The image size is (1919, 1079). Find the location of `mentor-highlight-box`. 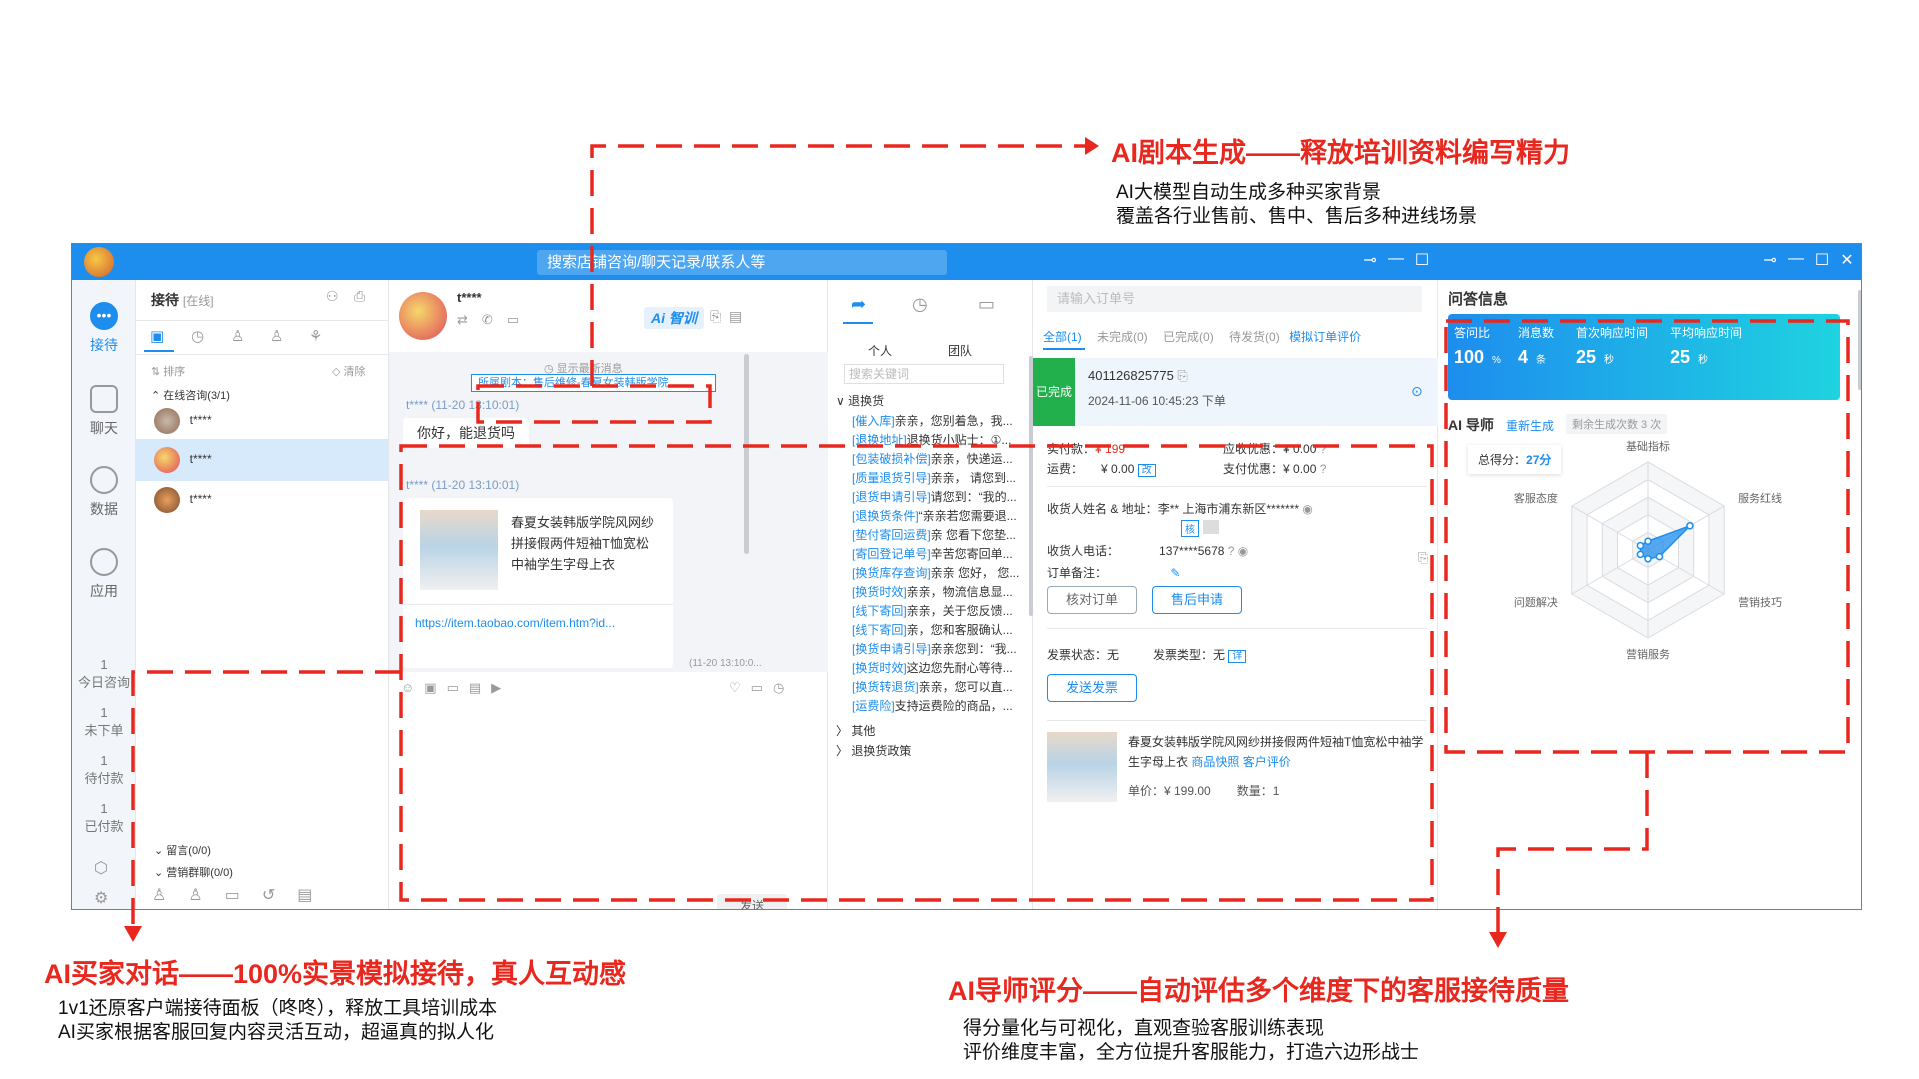

mentor-highlight-box is located at coordinates (1647, 536).